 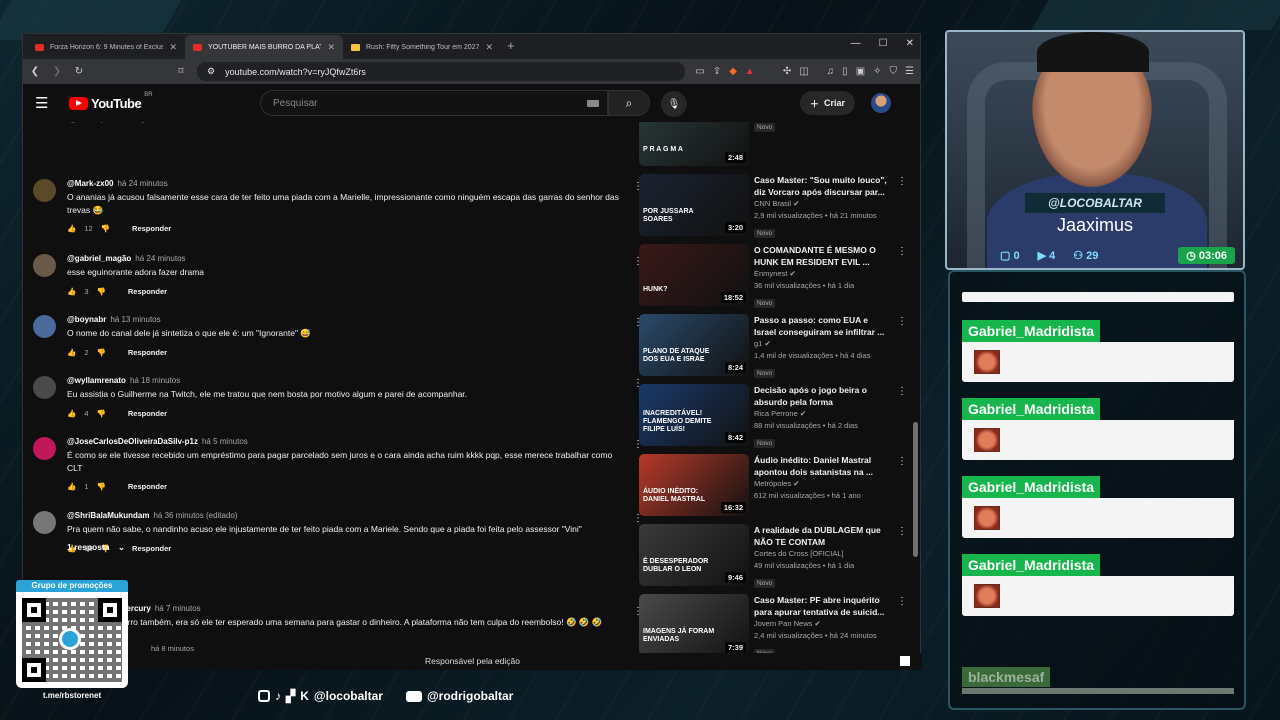 I want to click on comment-author: @ShriBalaMukundam, so click(x=108, y=515).